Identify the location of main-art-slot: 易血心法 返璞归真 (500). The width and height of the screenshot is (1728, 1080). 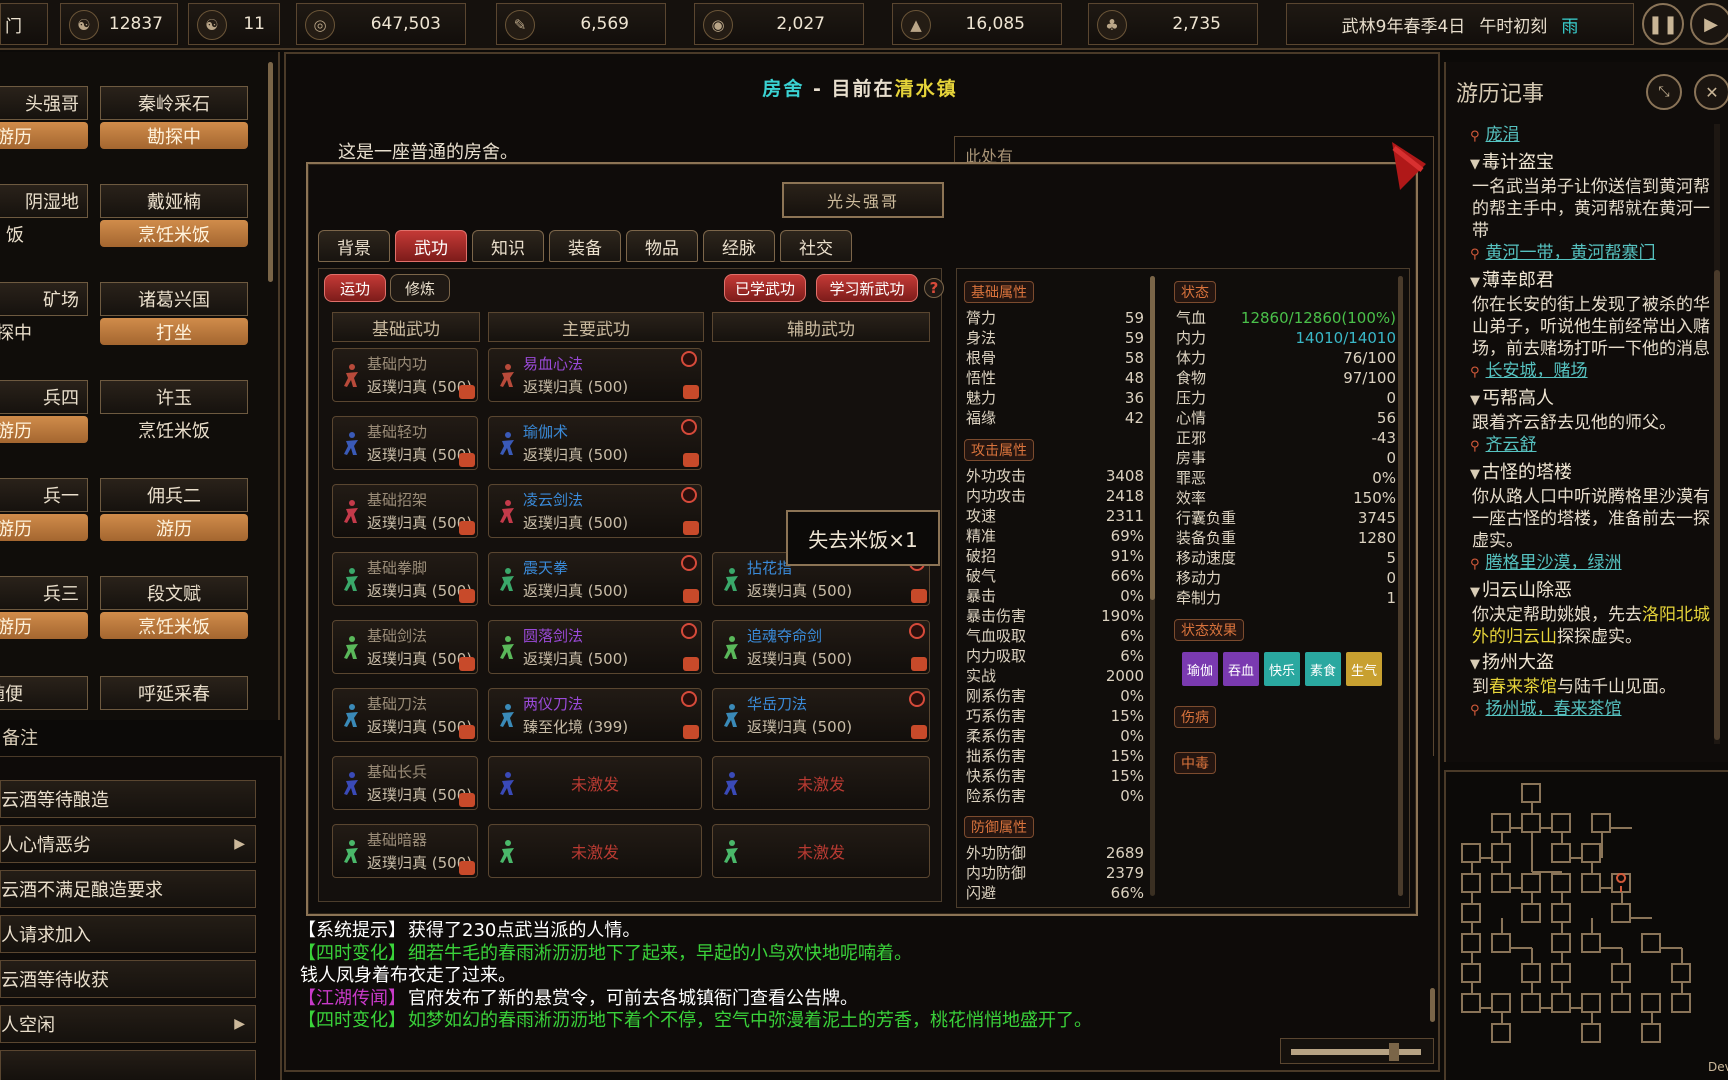
(595, 375).